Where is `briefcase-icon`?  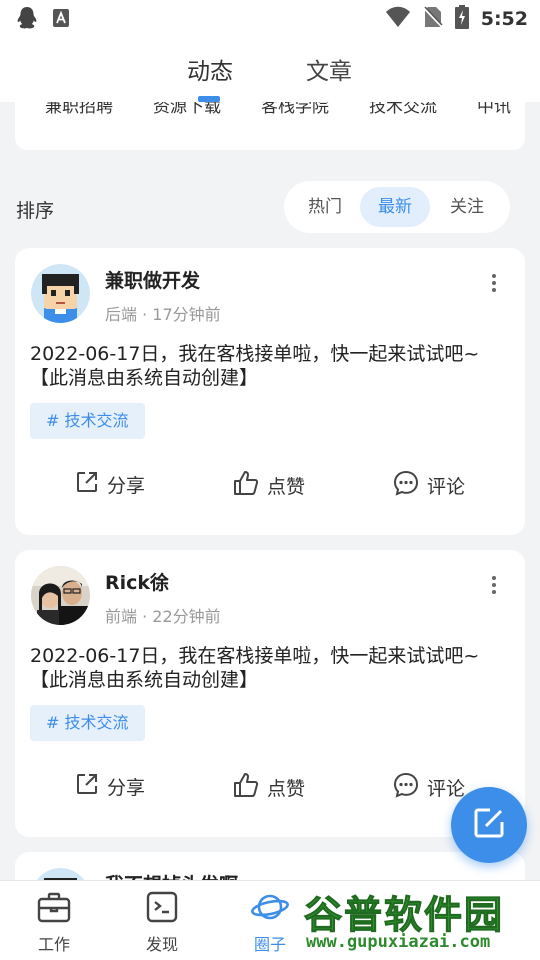 briefcase-icon is located at coordinates (54, 909).